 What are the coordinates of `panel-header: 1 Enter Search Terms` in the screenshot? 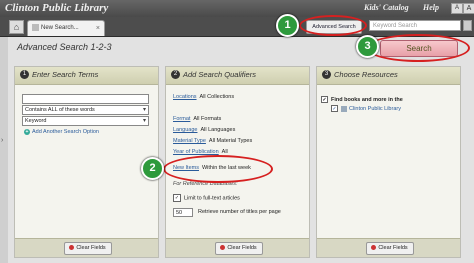 It's located at (86, 76).